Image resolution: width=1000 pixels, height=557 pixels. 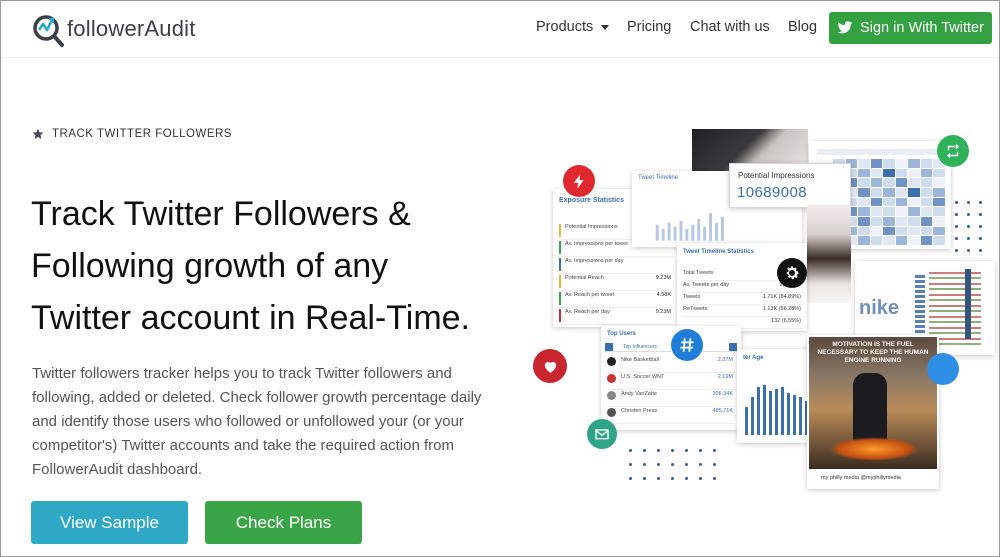 I want to click on exposure-row-label: Av. Reach per tweet, so click(x=590, y=295).